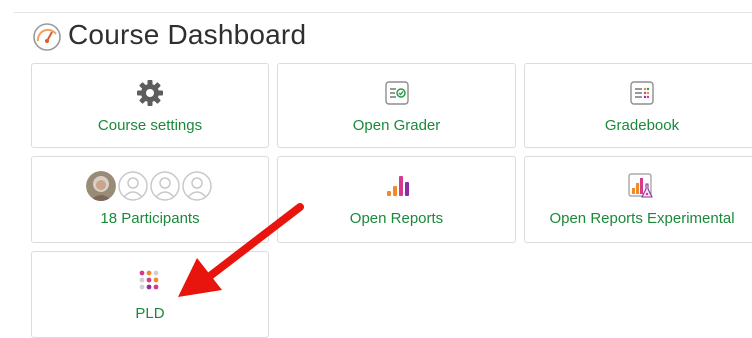  Describe the element at coordinates (150, 313) in the screenshot. I see `tile-label: PLD` at that location.